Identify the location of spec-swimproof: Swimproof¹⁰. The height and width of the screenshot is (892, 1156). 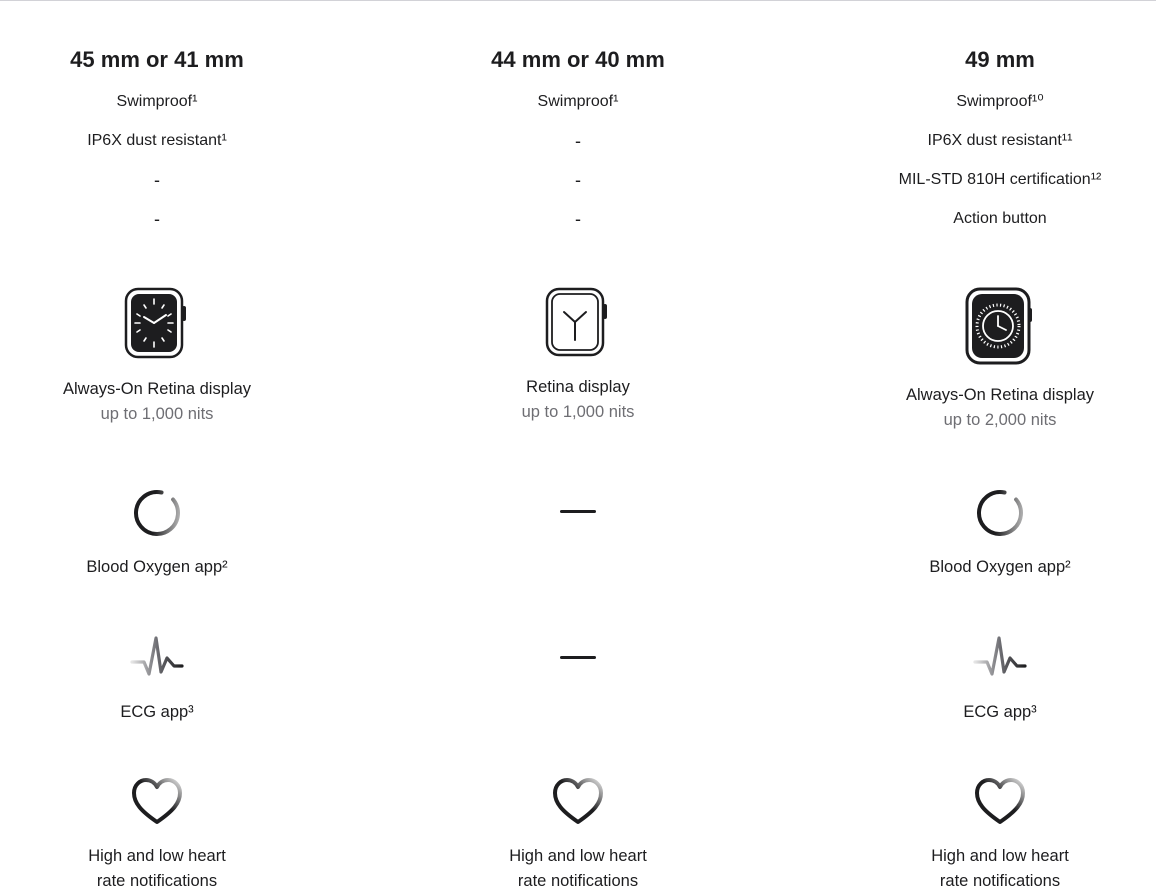
(1000, 101).